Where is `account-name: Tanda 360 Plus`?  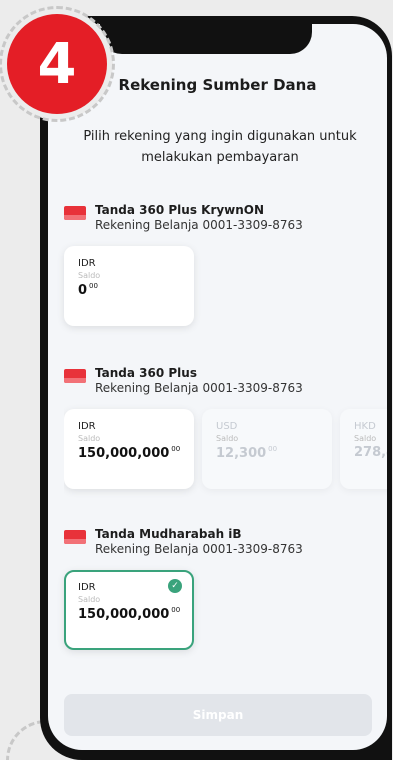 account-name: Tanda 360 Plus is located at coordinates (146, 373).